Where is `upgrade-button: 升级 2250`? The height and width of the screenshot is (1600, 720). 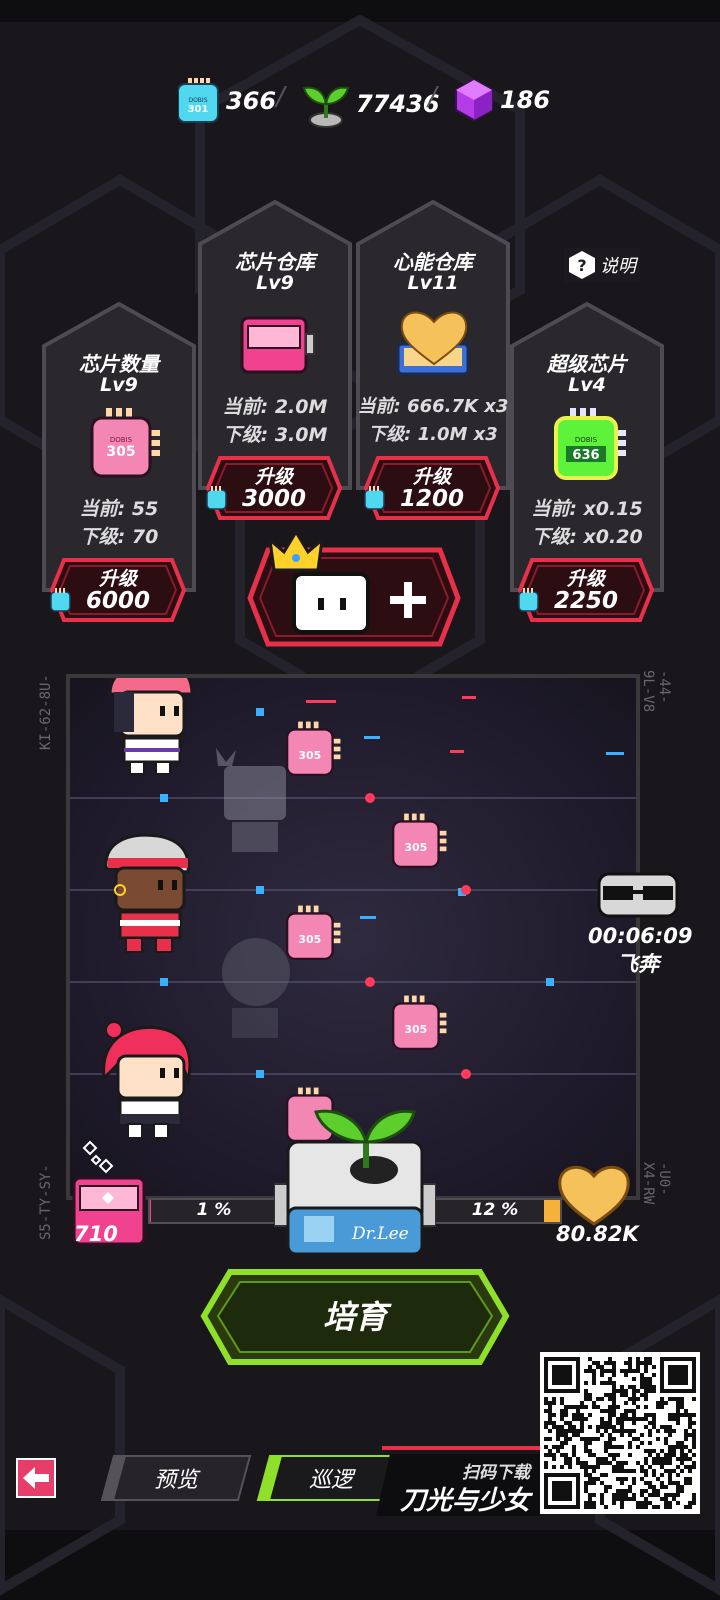
upgrade-button: 升级 2250 is located at coordinates (586, 590).